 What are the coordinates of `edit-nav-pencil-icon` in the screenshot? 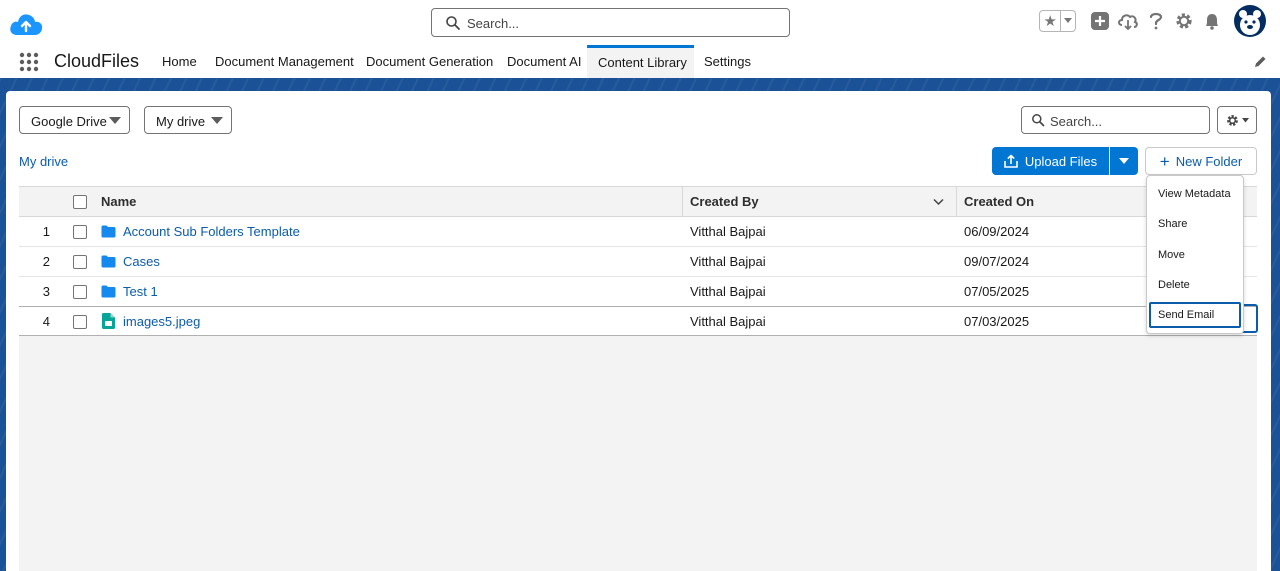 It's located at (1260, 62).